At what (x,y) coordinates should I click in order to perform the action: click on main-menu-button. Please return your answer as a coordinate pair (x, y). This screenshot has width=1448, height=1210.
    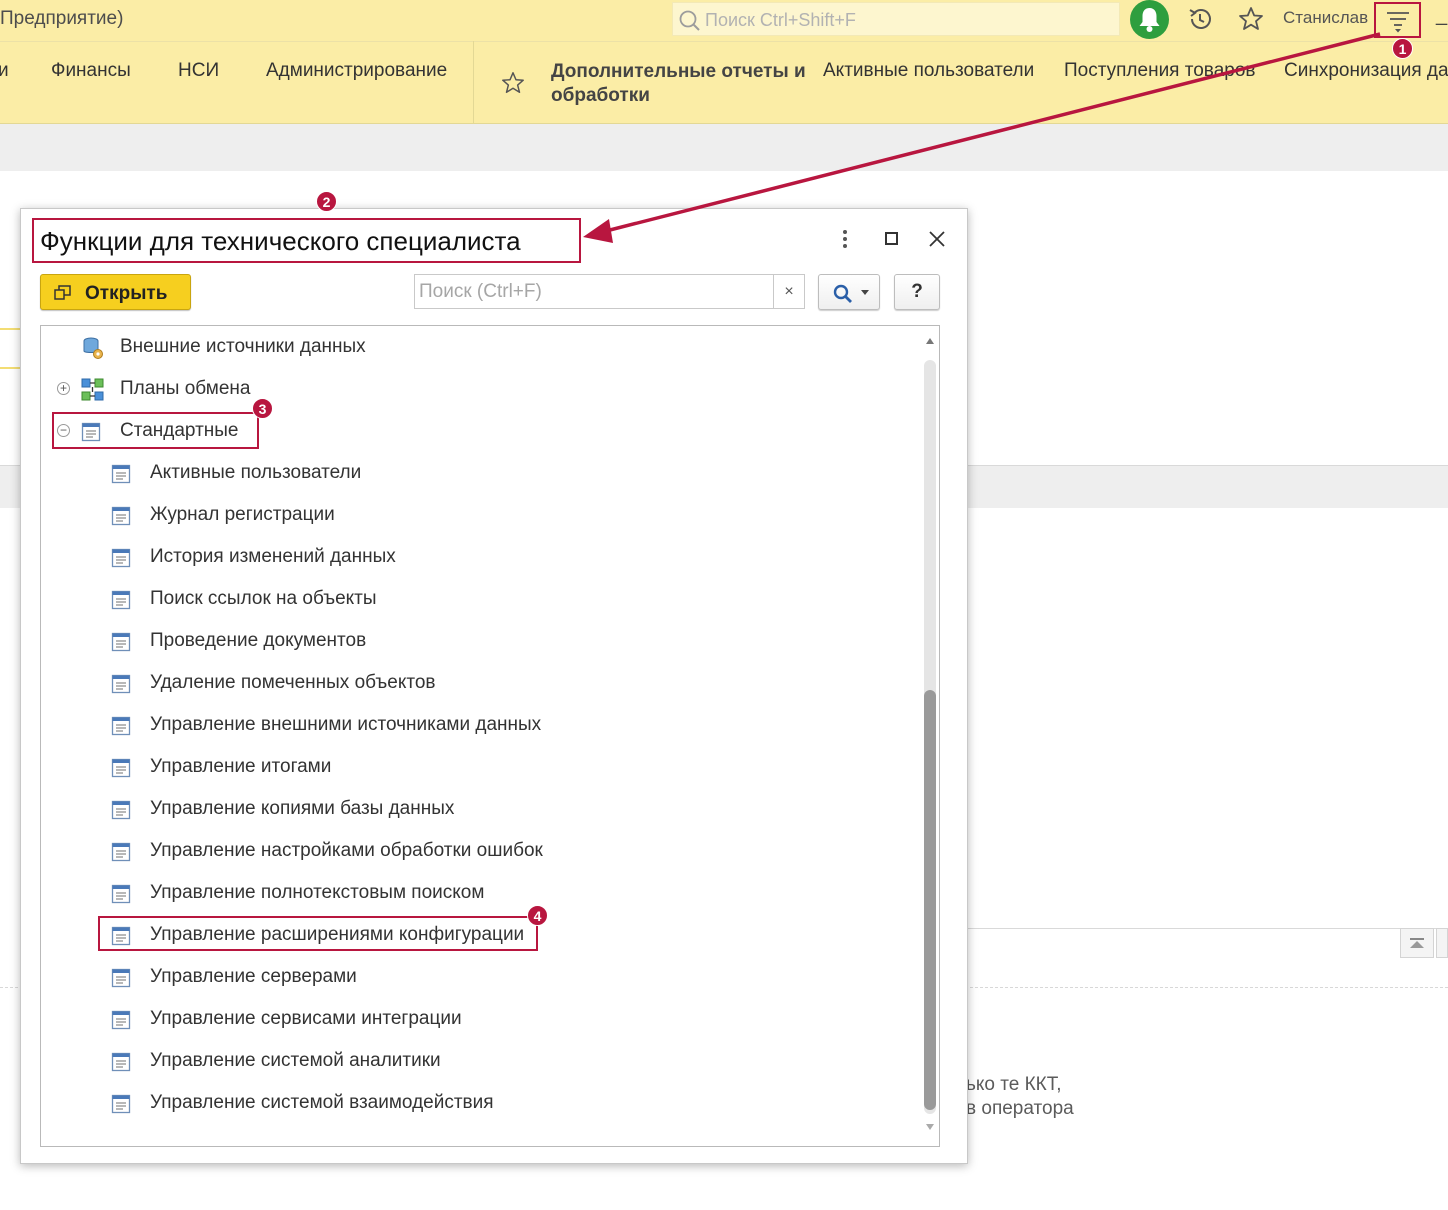
    Looking at the image, I should click on (1397, 20).